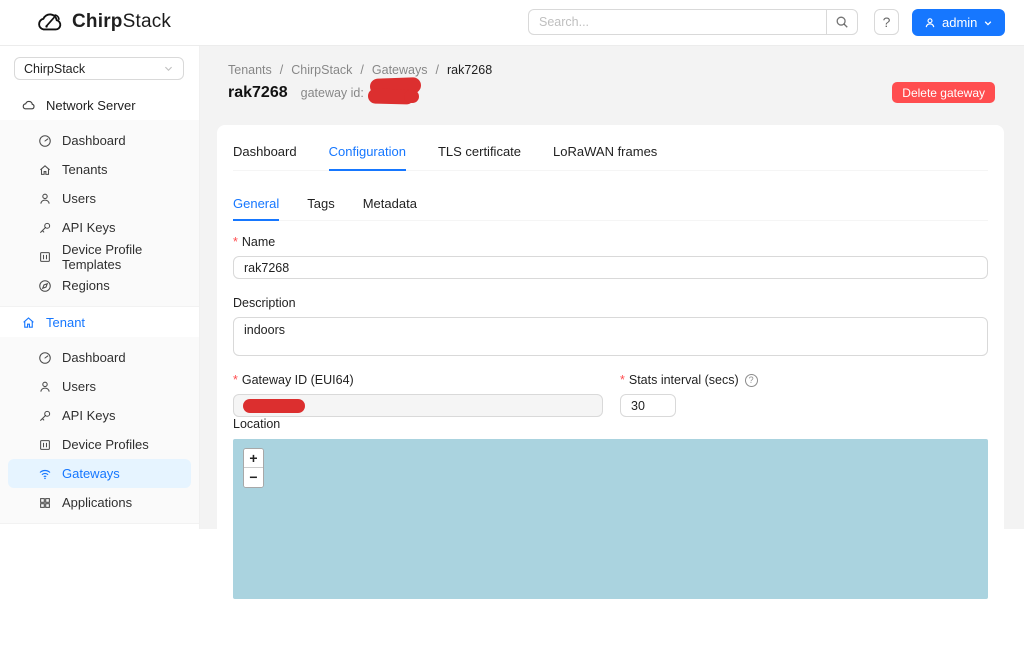  Describe the element at coordinates (253, 458) in the screenshot. I see `map-zoom-in-button: +` at that location.